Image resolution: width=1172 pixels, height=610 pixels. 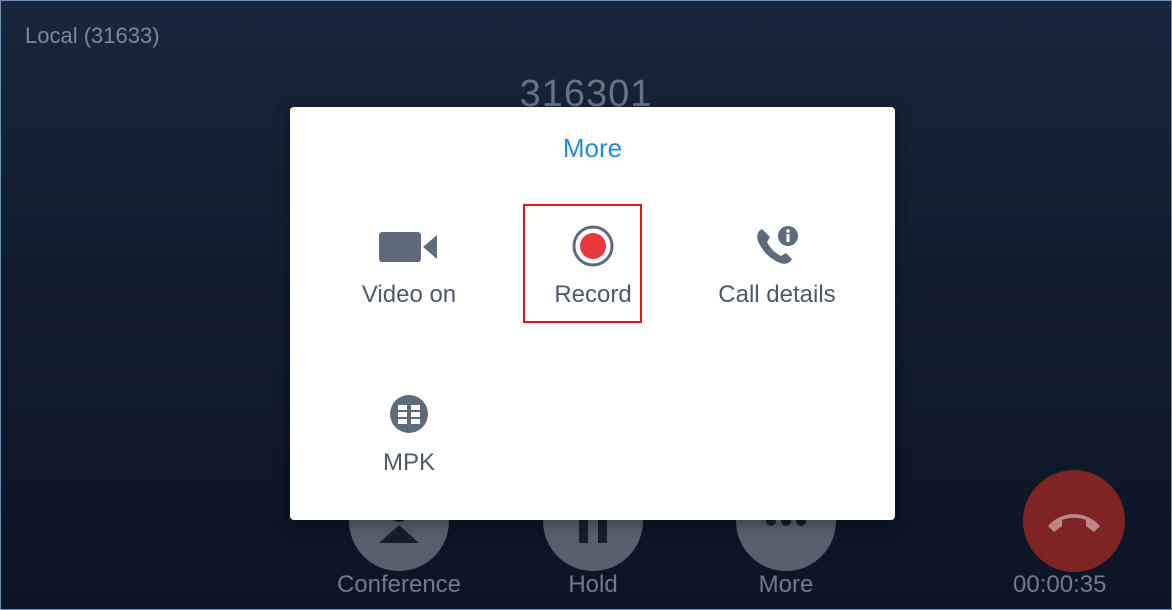 What do you see at coordinates (777, 245) in the screenshot?
I see `call-details-icon` at bounding box center [777, 245].